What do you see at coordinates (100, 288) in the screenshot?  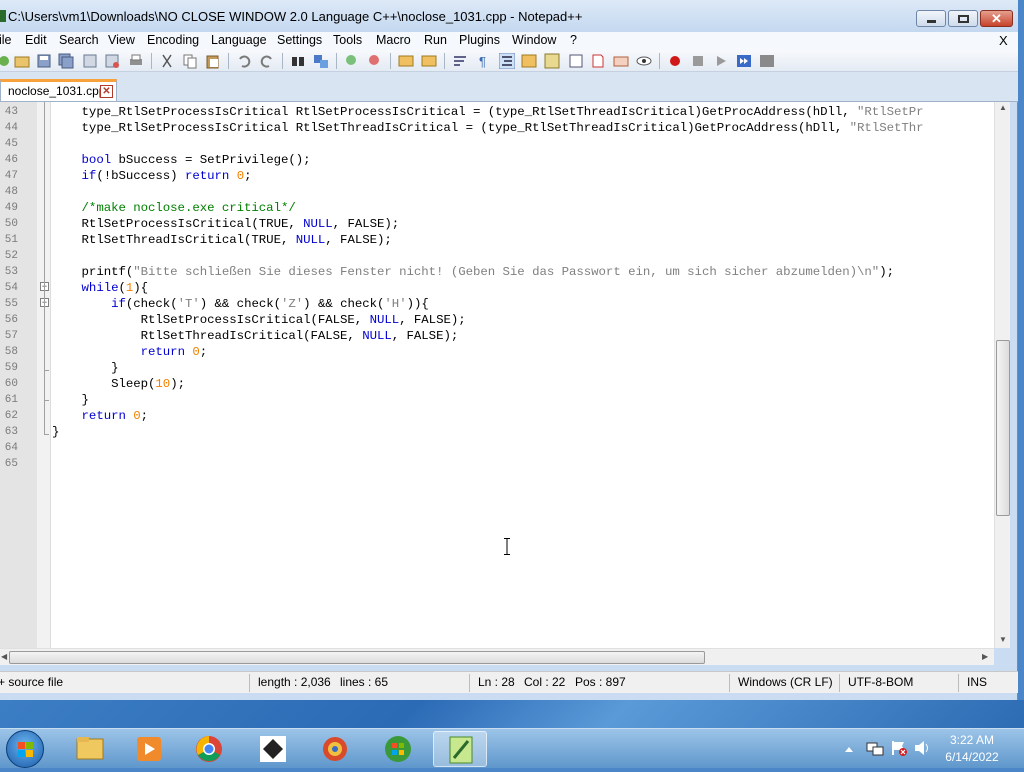 I see `code-line: while(1){` at bounding box center [100, 288].